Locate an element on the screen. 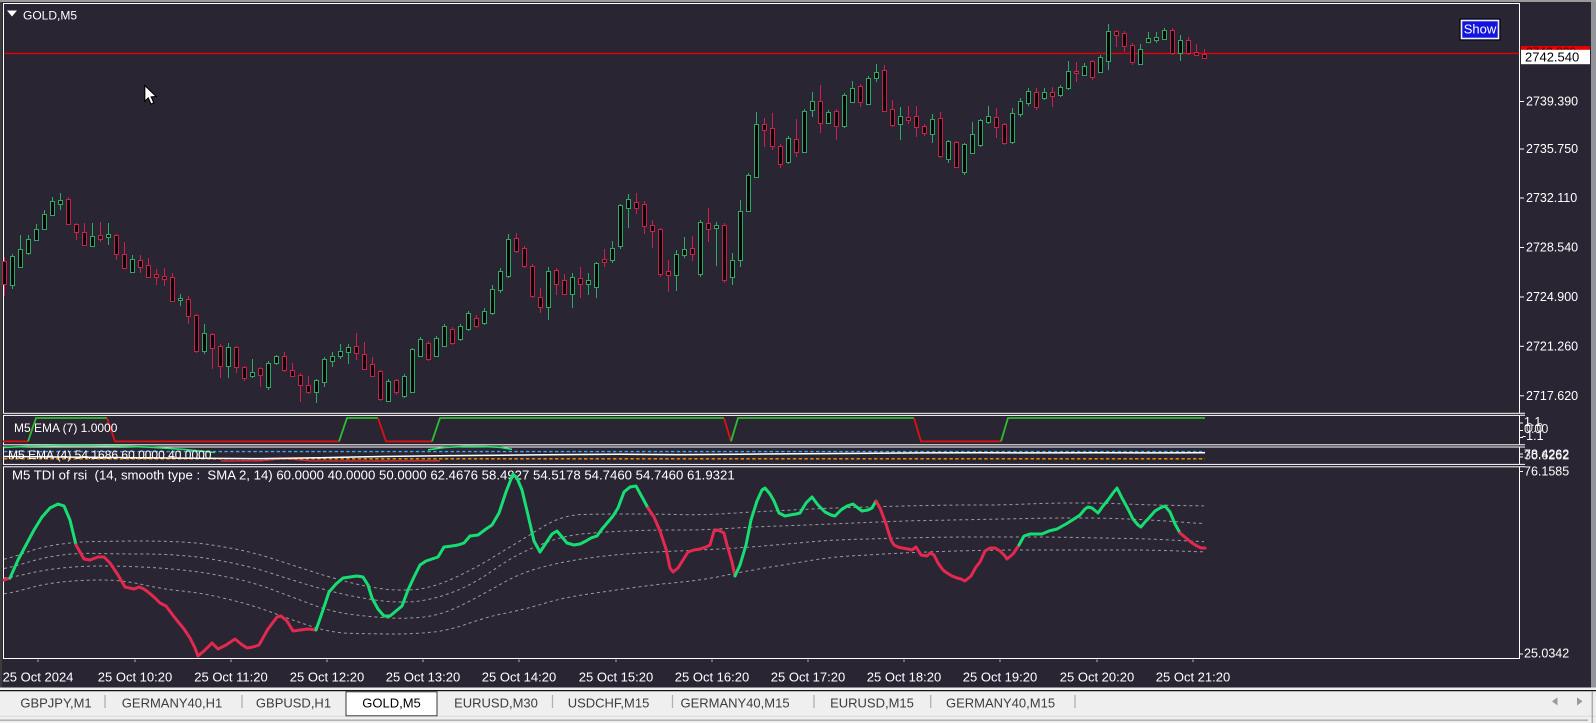  svg-text: 25 Oct 11:20 is located at coordinates (230, 677).